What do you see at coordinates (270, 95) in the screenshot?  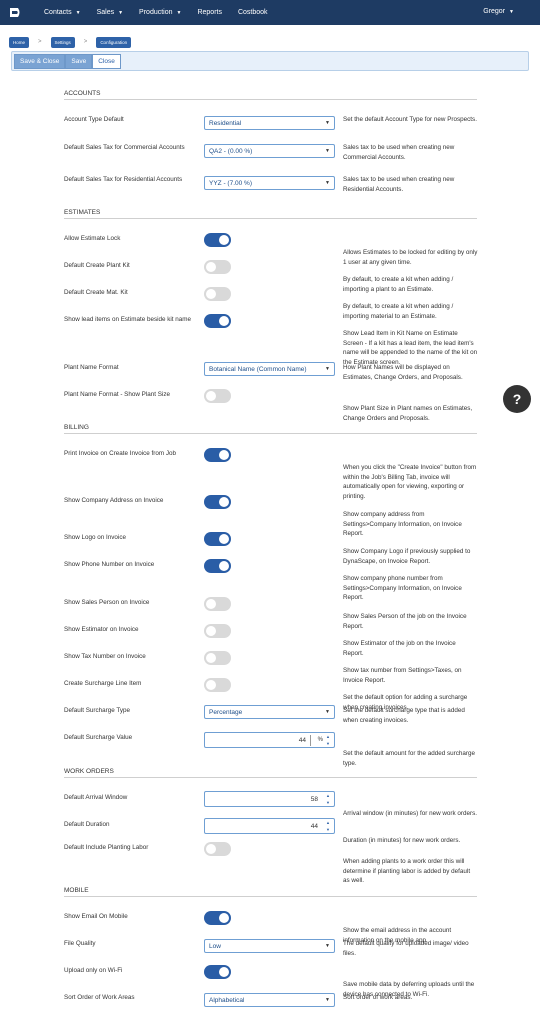 I see `section-title-accounts: ACCOUNTS` at bounding box center [270, 95].